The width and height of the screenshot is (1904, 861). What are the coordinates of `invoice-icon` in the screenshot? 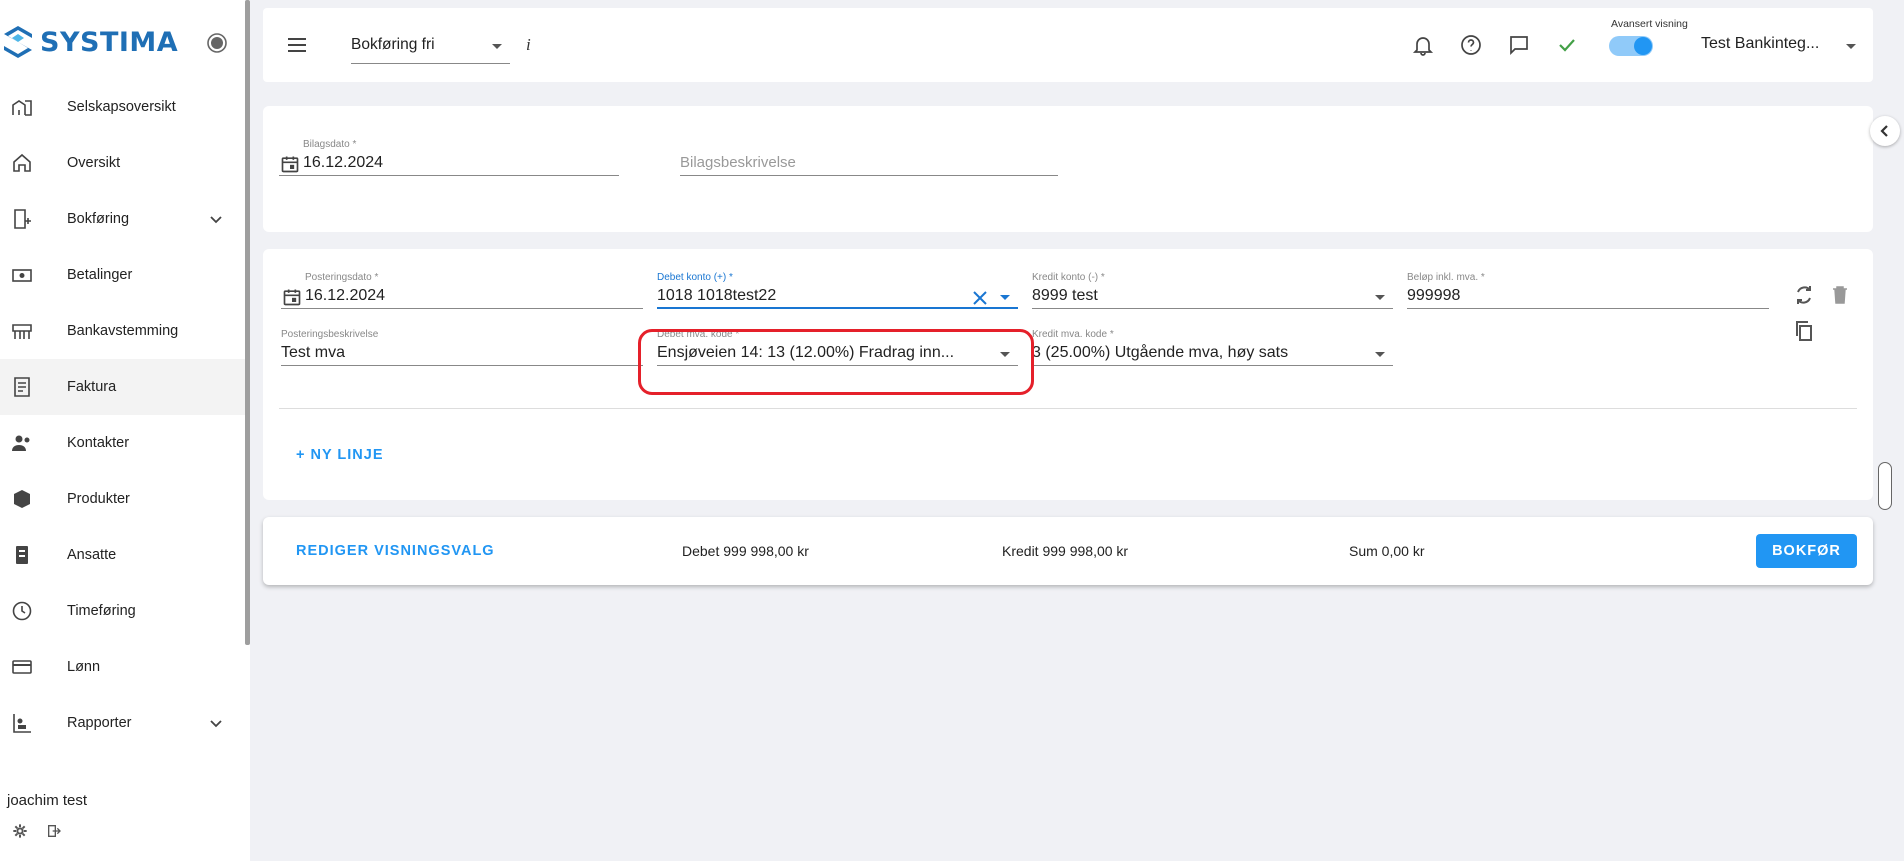 It's located at (22, 387).